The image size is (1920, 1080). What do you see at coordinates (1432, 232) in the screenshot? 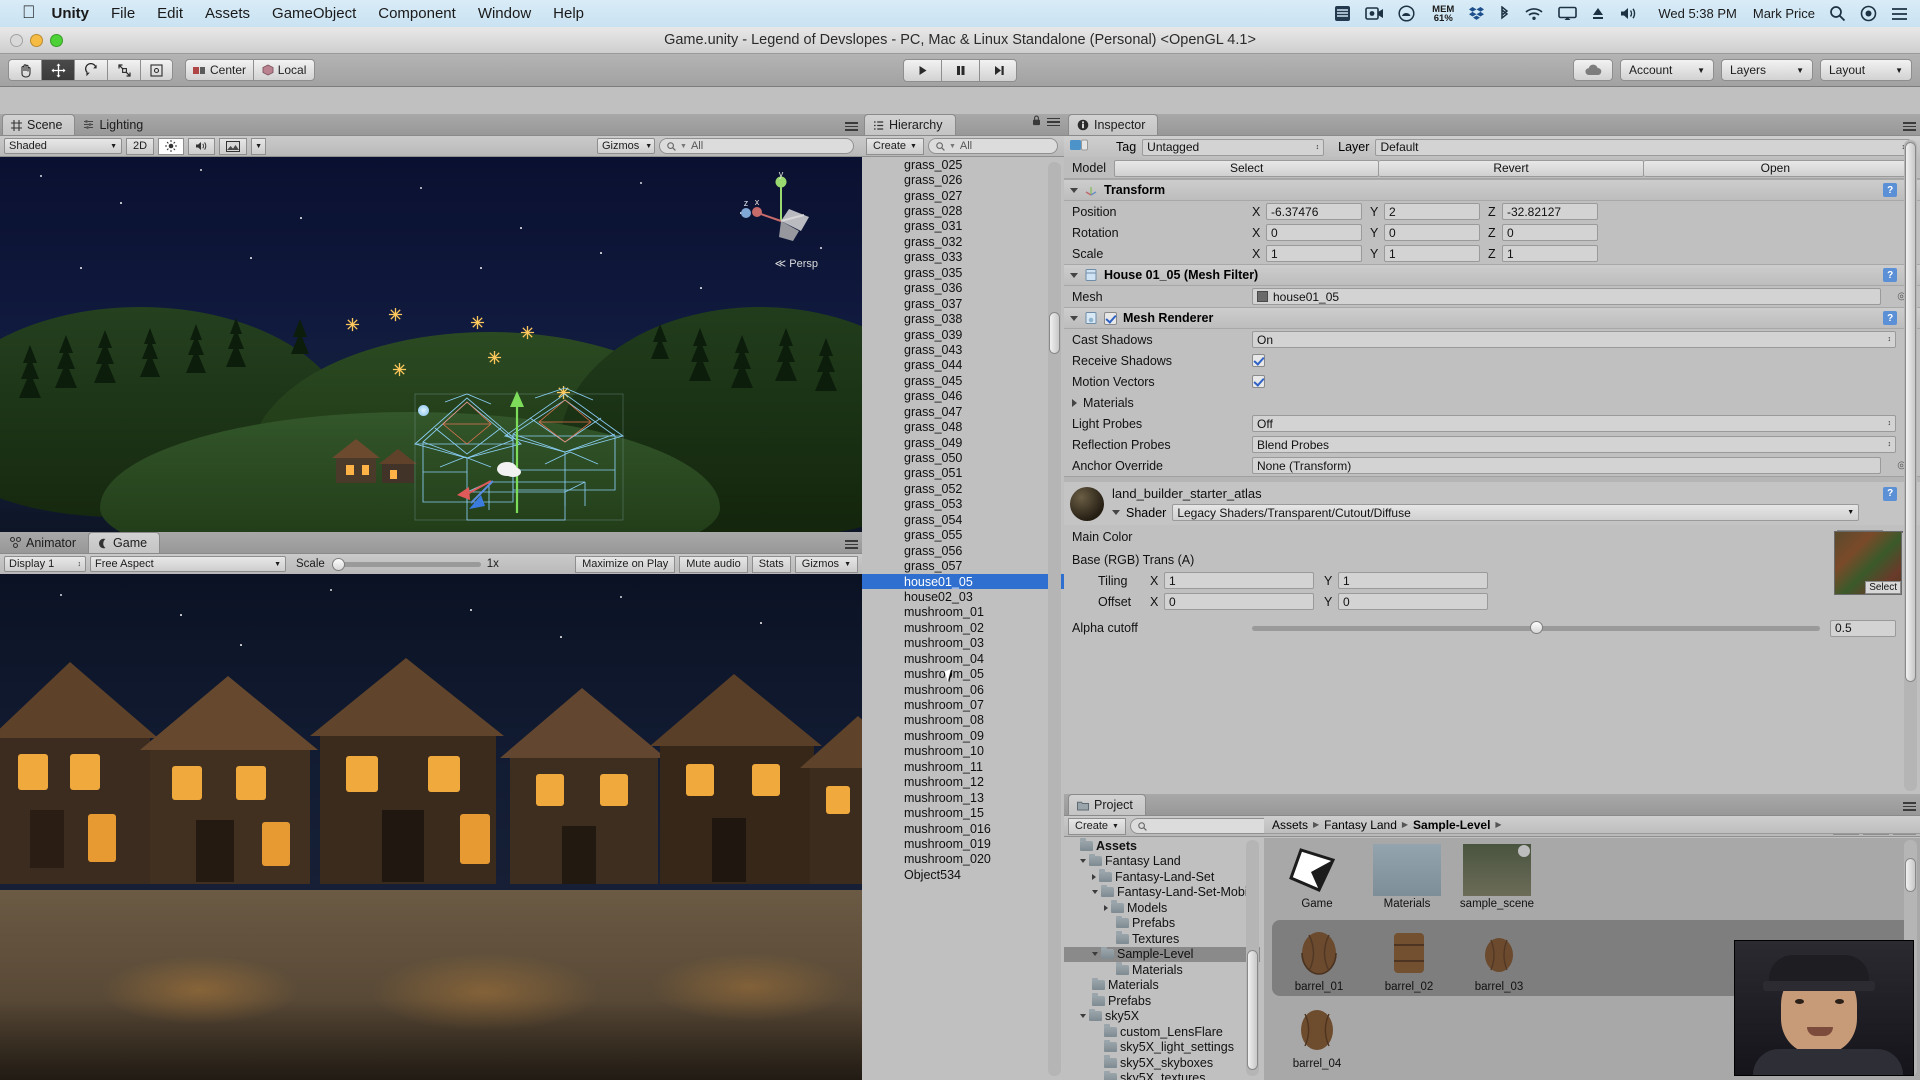
I see `rotation-y-input: 0` at bounding box center [1432, 232].